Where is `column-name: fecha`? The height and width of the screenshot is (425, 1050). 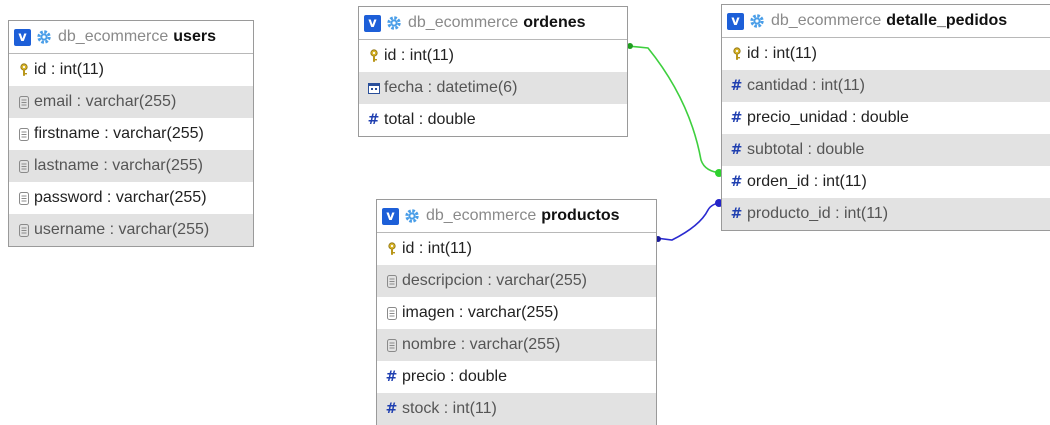 column-name: fecha is located at coordinates (404, 87).